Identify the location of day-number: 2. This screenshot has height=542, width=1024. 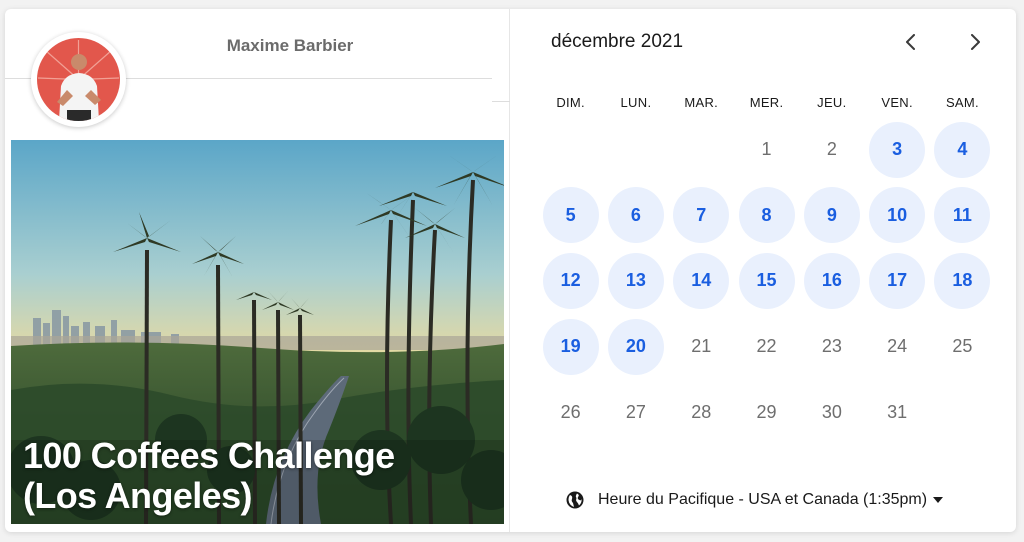
(831, 149).